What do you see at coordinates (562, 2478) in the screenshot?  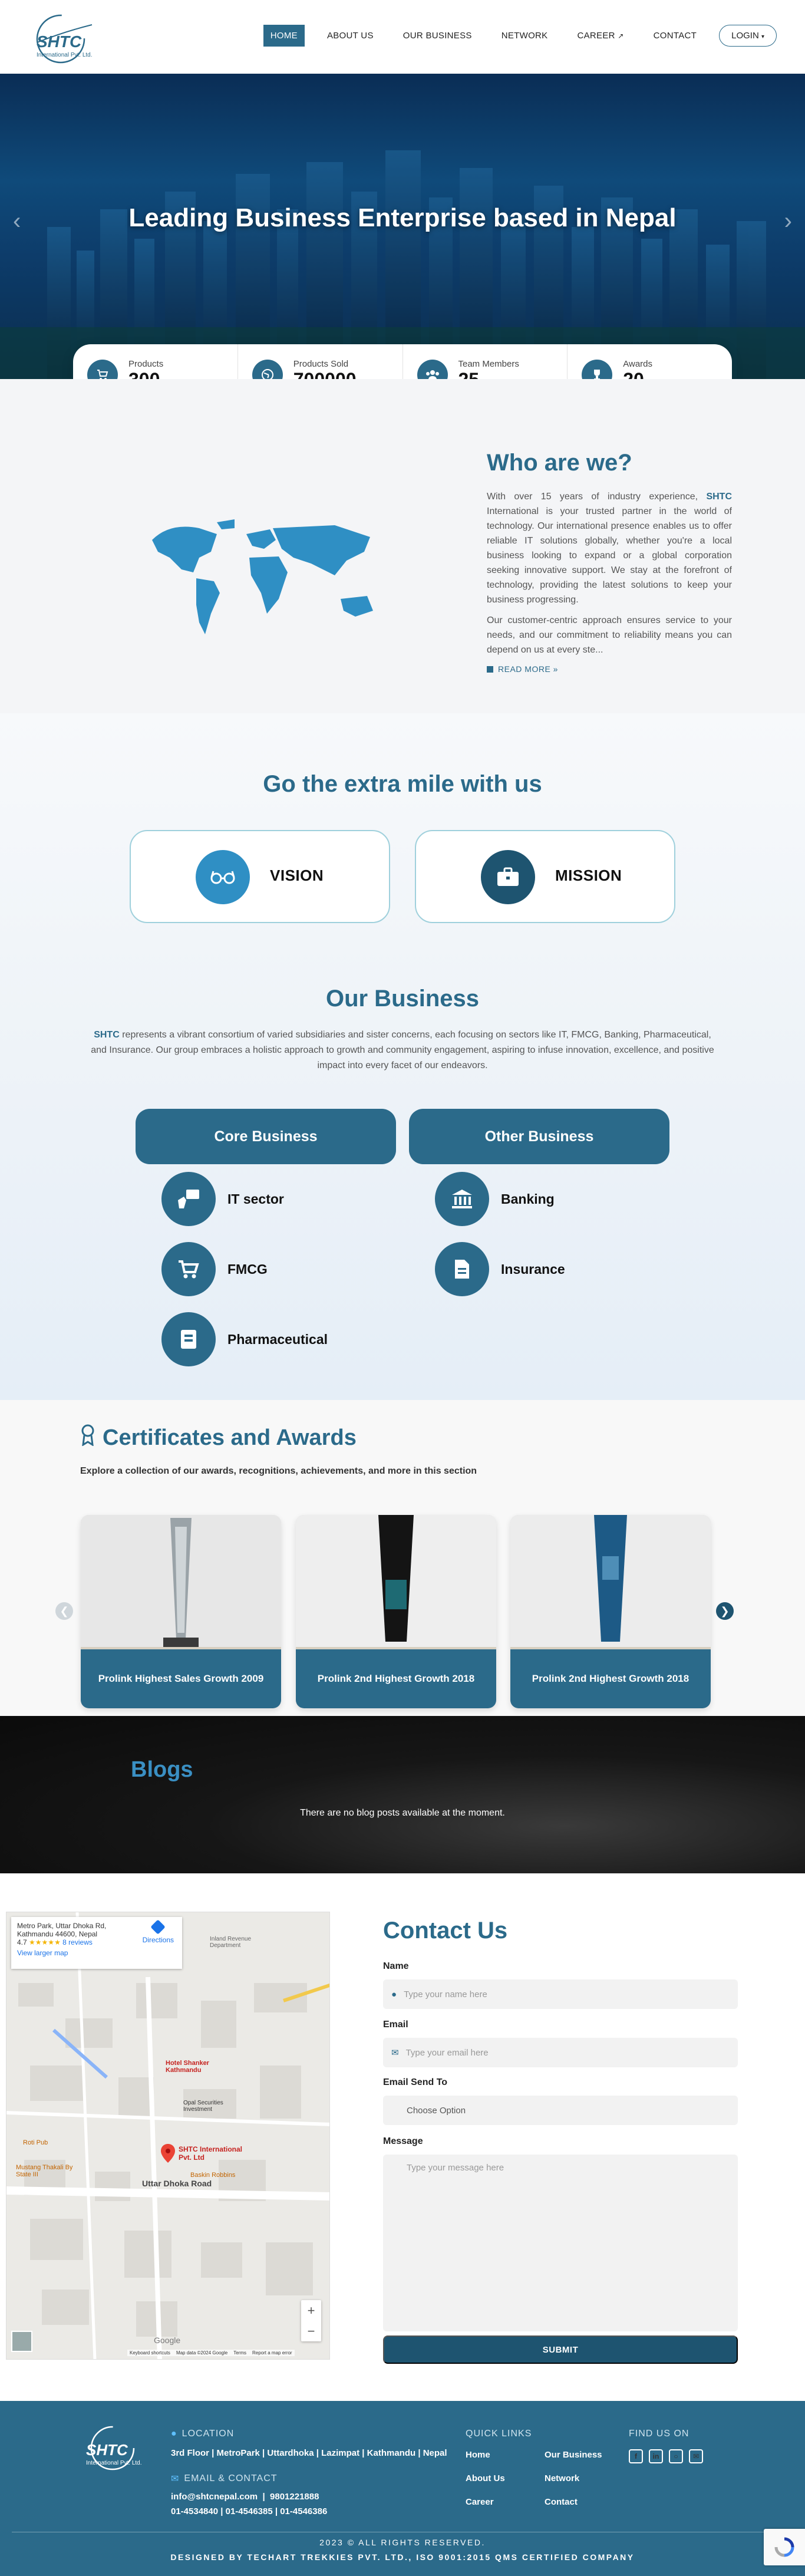 I see `footer-link-network: Network` at bounding box center [562, 2478].